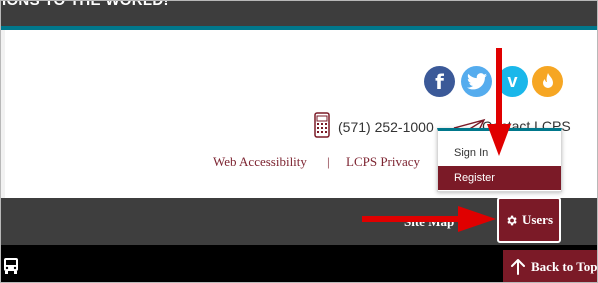 This screenshot has height=283, width=598. What do you see at coordinates (439, 81) in the screenshot?
I see `facebook-icon: f` at bounding box center [439, 81].